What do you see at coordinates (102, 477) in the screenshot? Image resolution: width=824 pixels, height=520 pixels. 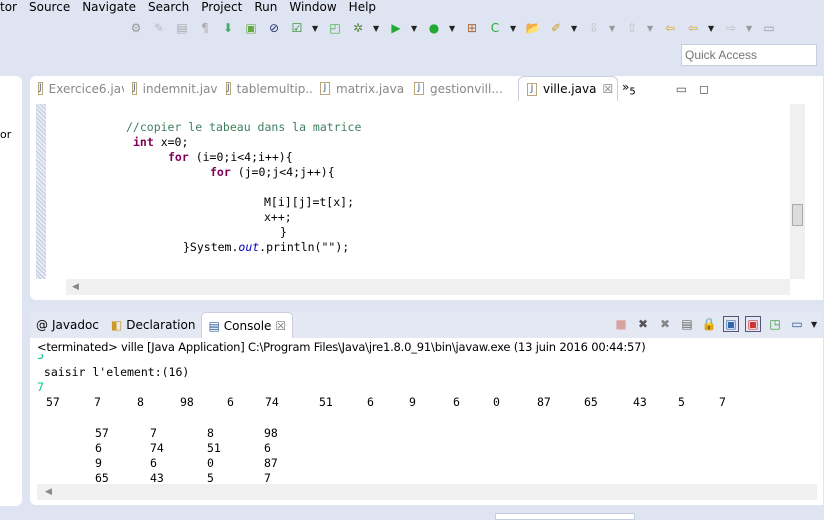 I see `matrix-cell: 65` at bounding box center [102, 477].